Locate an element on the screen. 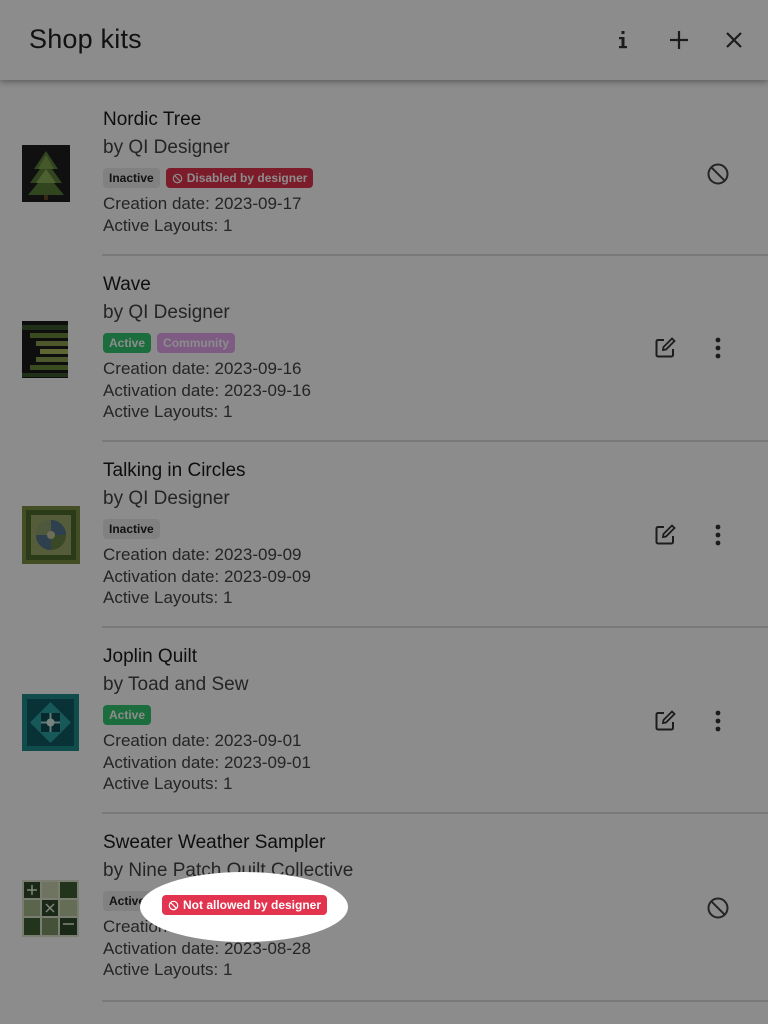 Image resolution: width=768 pixels, height=1024 pixels. not-allowed-badge: Not allowed by designer is located at coordinates (245, 905).